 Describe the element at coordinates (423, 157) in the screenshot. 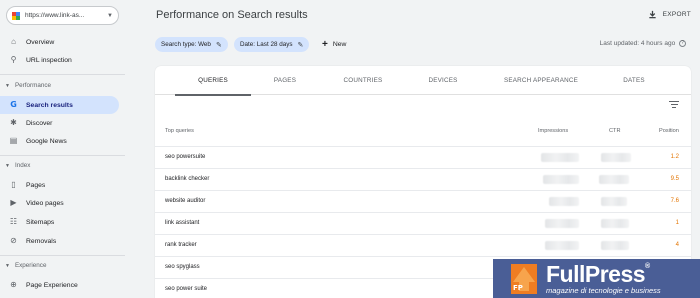

I see `table-row: seo powersuite 1.2` at that location.